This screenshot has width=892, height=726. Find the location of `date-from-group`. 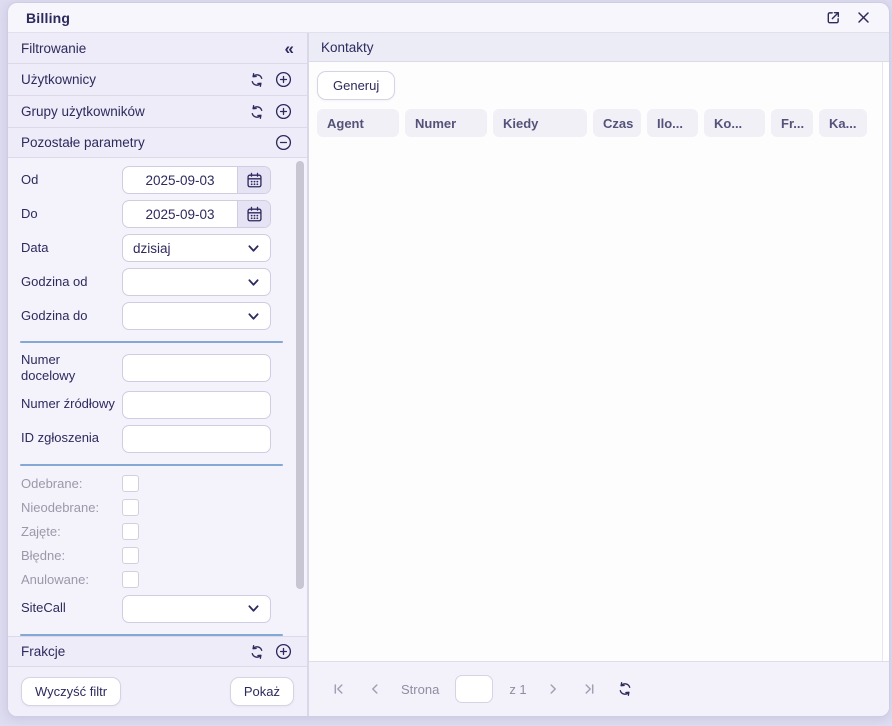

date-from-group is located at coordinates (196, 180).